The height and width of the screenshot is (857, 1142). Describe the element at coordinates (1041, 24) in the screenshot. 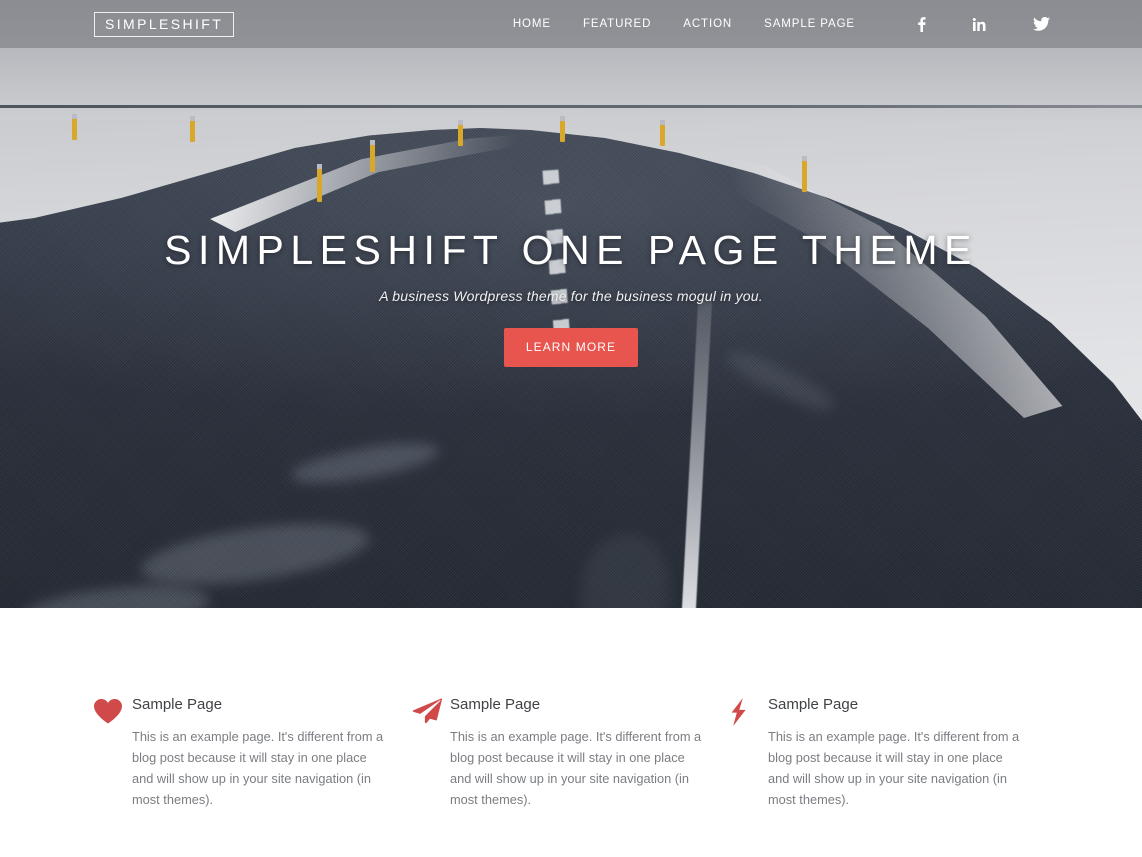

I see `twitter-icon` at that location.